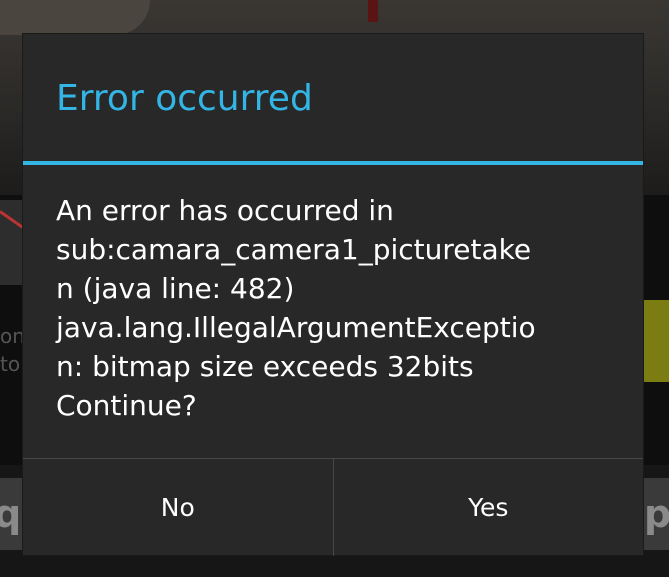  I want to click on message-line: An error has occurred in, so click(225, 210).